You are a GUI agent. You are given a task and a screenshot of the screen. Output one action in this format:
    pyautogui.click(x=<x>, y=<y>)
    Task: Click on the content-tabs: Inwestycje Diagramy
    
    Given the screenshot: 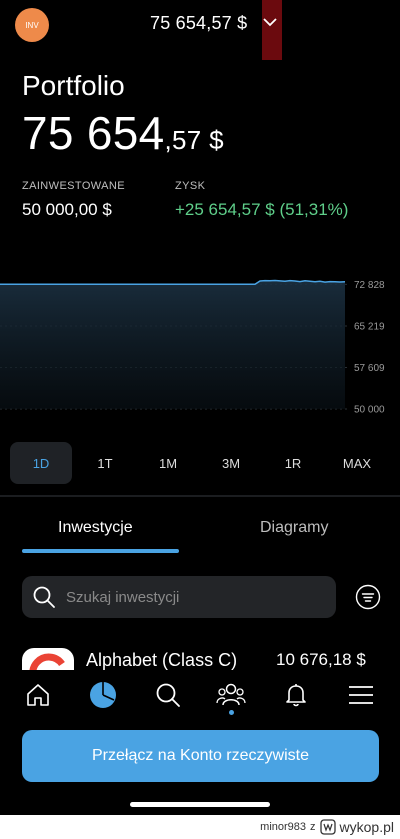 What is the action you would take?
    pyautogui.click(x=200, y=530)
    